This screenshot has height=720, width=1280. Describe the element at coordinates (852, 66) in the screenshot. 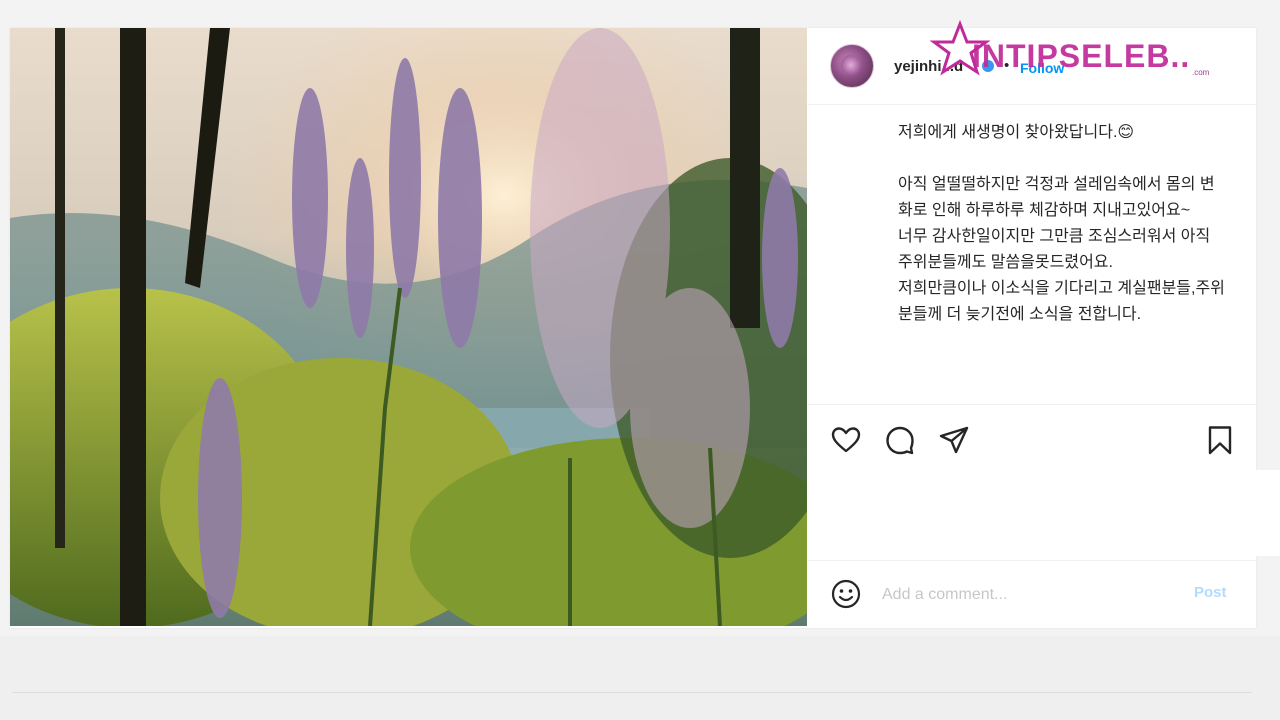

I see `avatar` at that location.